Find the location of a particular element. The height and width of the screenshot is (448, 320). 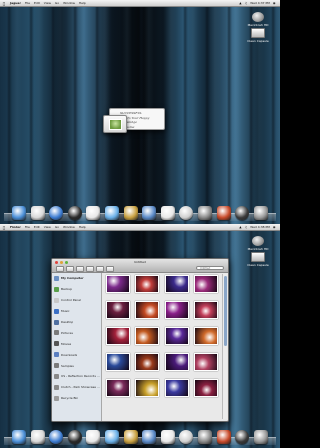

menu-clock: Wed 4:38 PM is located at coordinates (260, 227).